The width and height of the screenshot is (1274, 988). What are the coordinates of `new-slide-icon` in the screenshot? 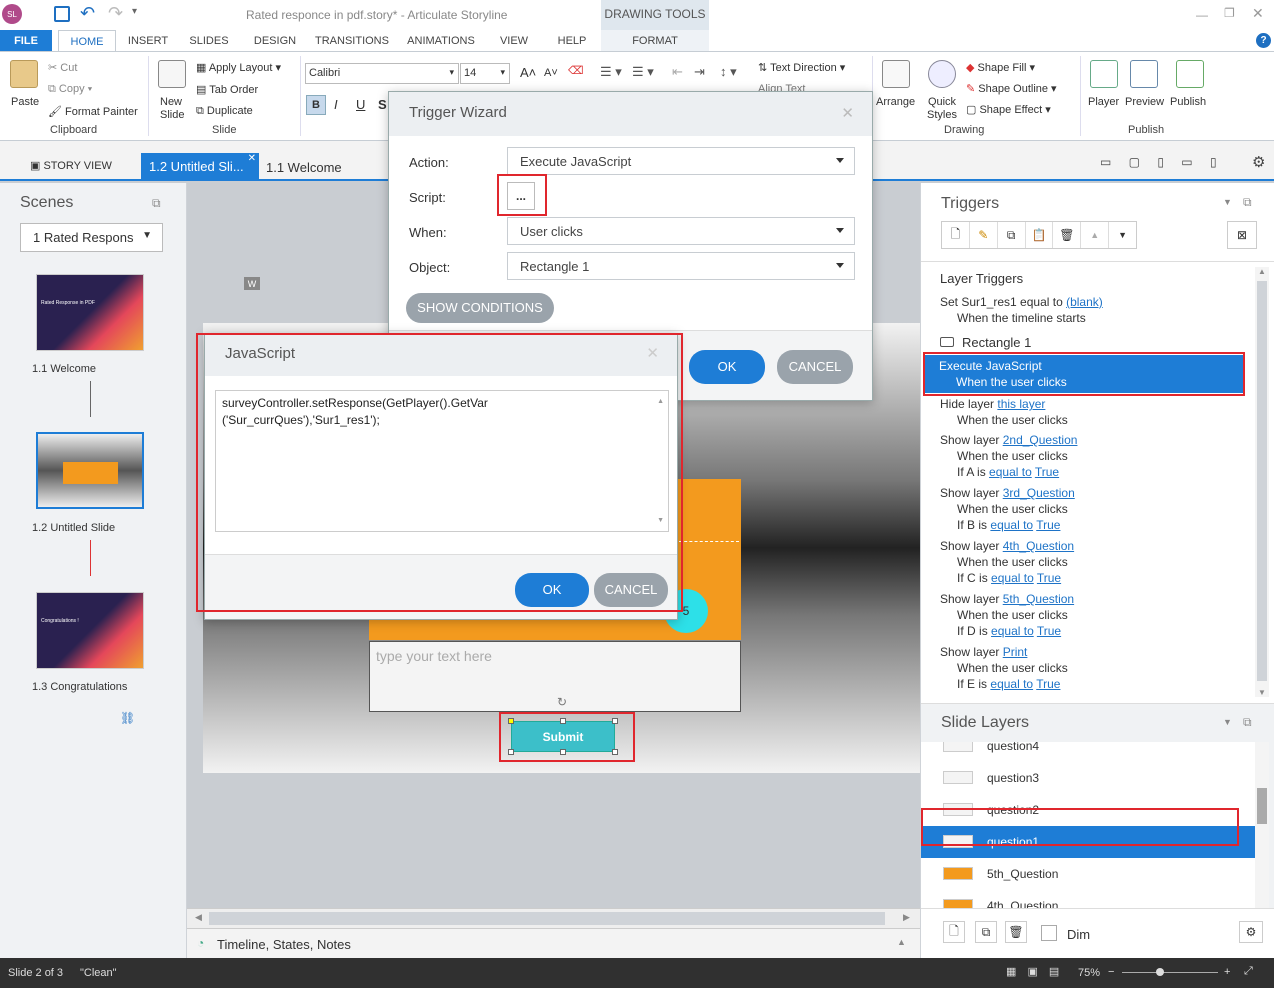 It's located at (172, 74).